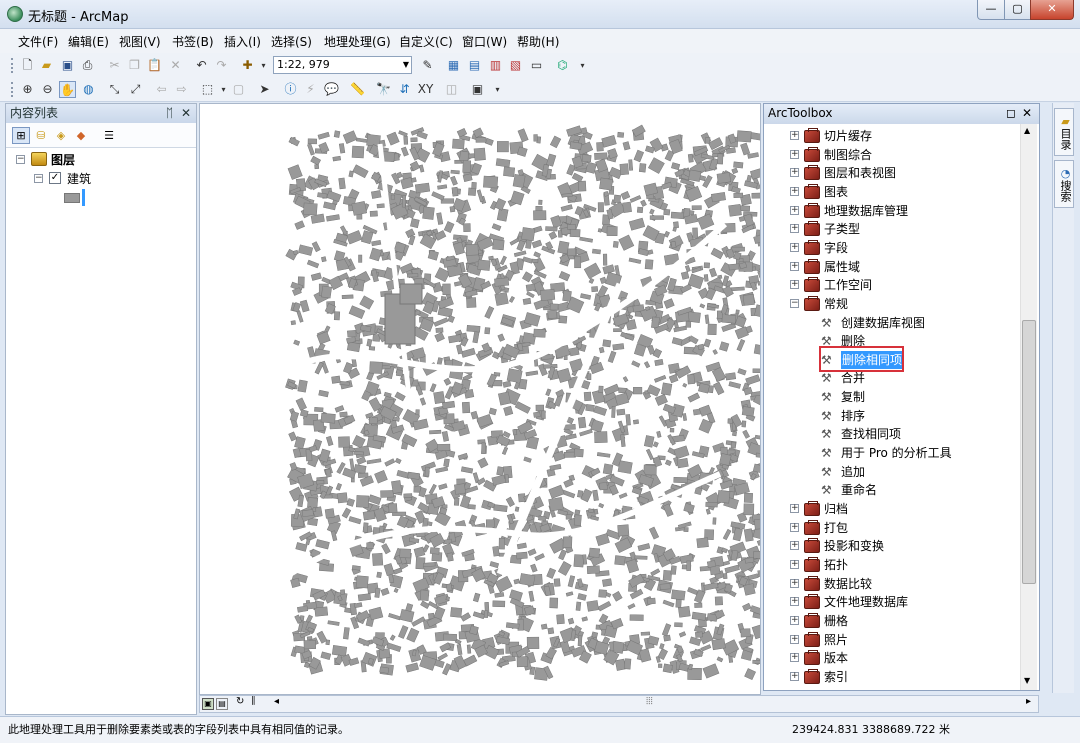  What do you see at coordinates (247, 65) in the screenshot?
I see `add-data-icon: ✚` at bounding box center [247, 65].